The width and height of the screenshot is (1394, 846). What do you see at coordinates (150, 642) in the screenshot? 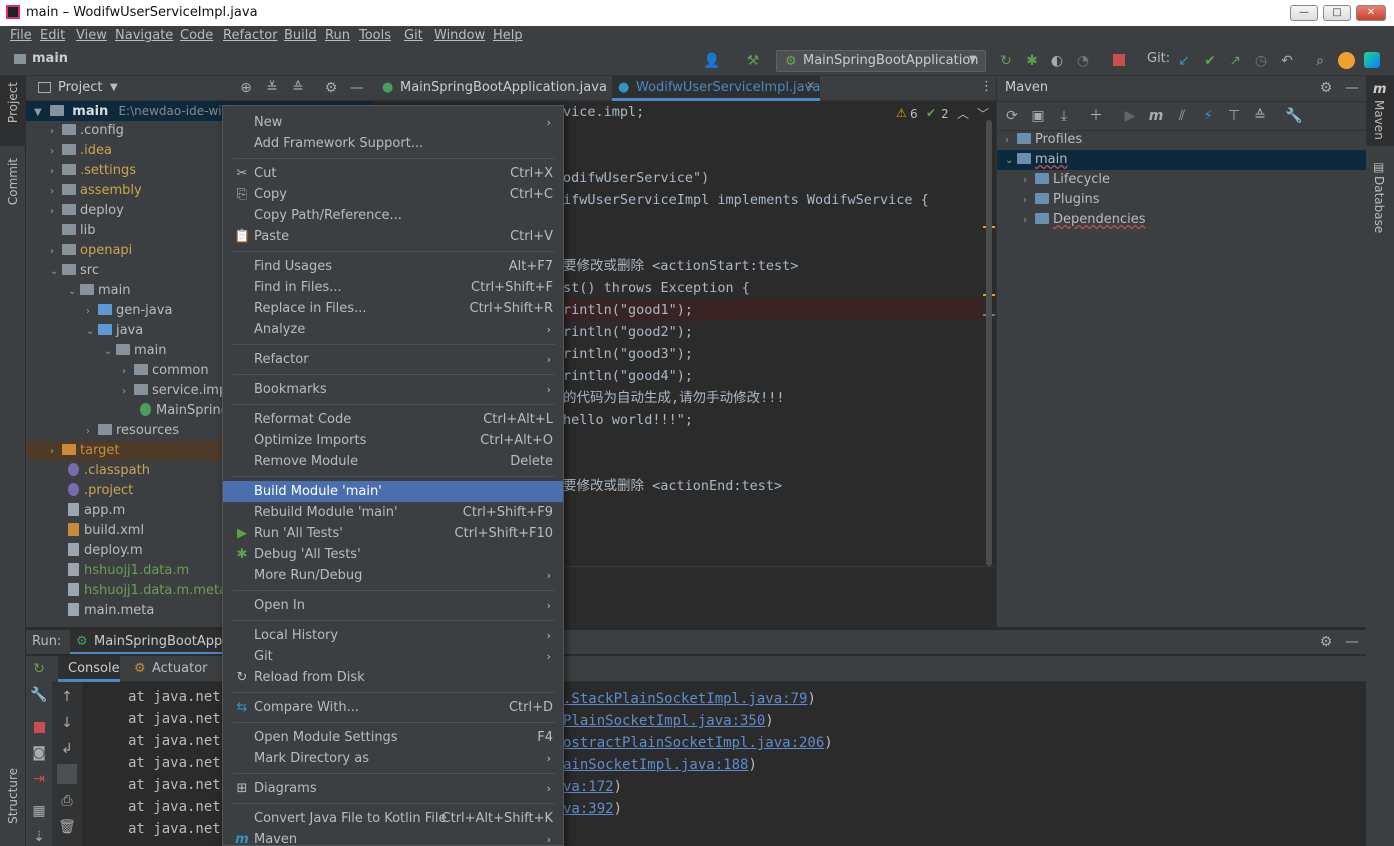
I see `run-config-tab: ⚙ MainSpringBootAppli` at bounding box center [150, 642].